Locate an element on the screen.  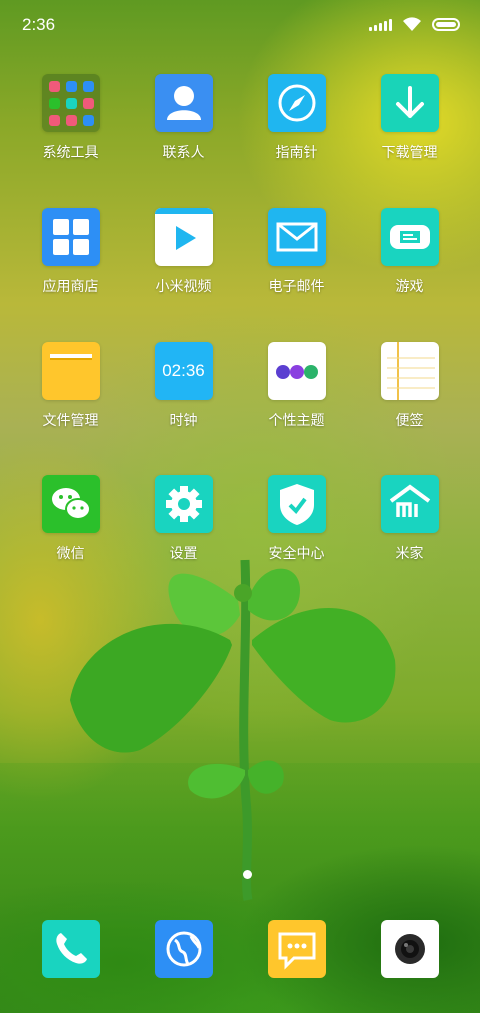
app-compass: 指南针 is located at coordinates (296, 118).